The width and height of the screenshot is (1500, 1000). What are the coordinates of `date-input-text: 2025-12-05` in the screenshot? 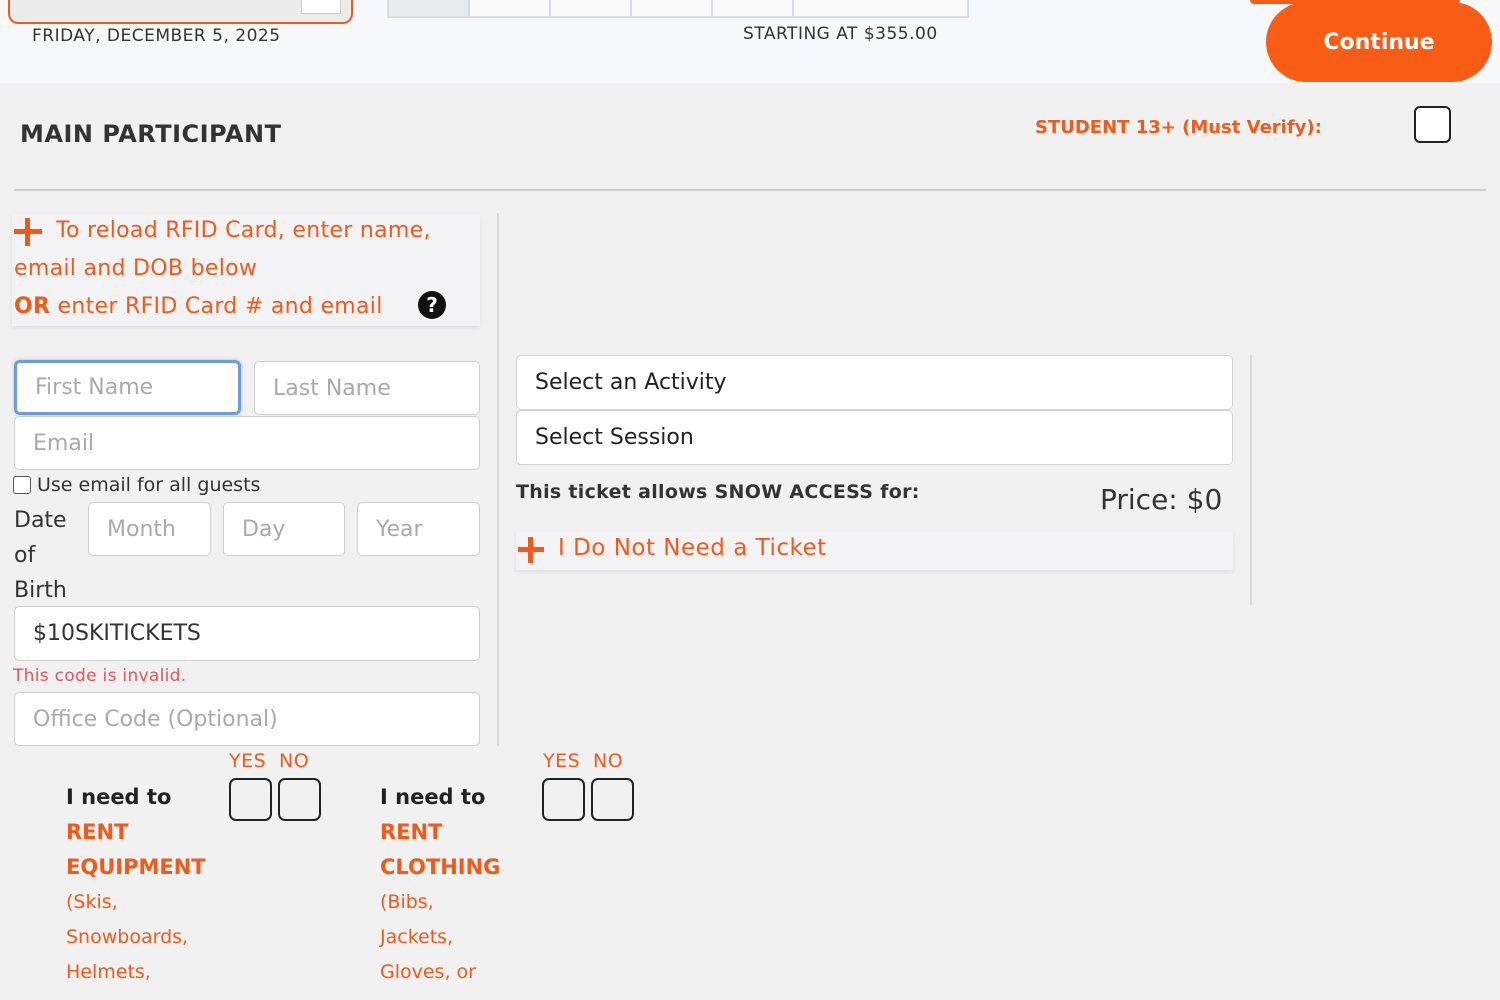 It's located at (90, 1).